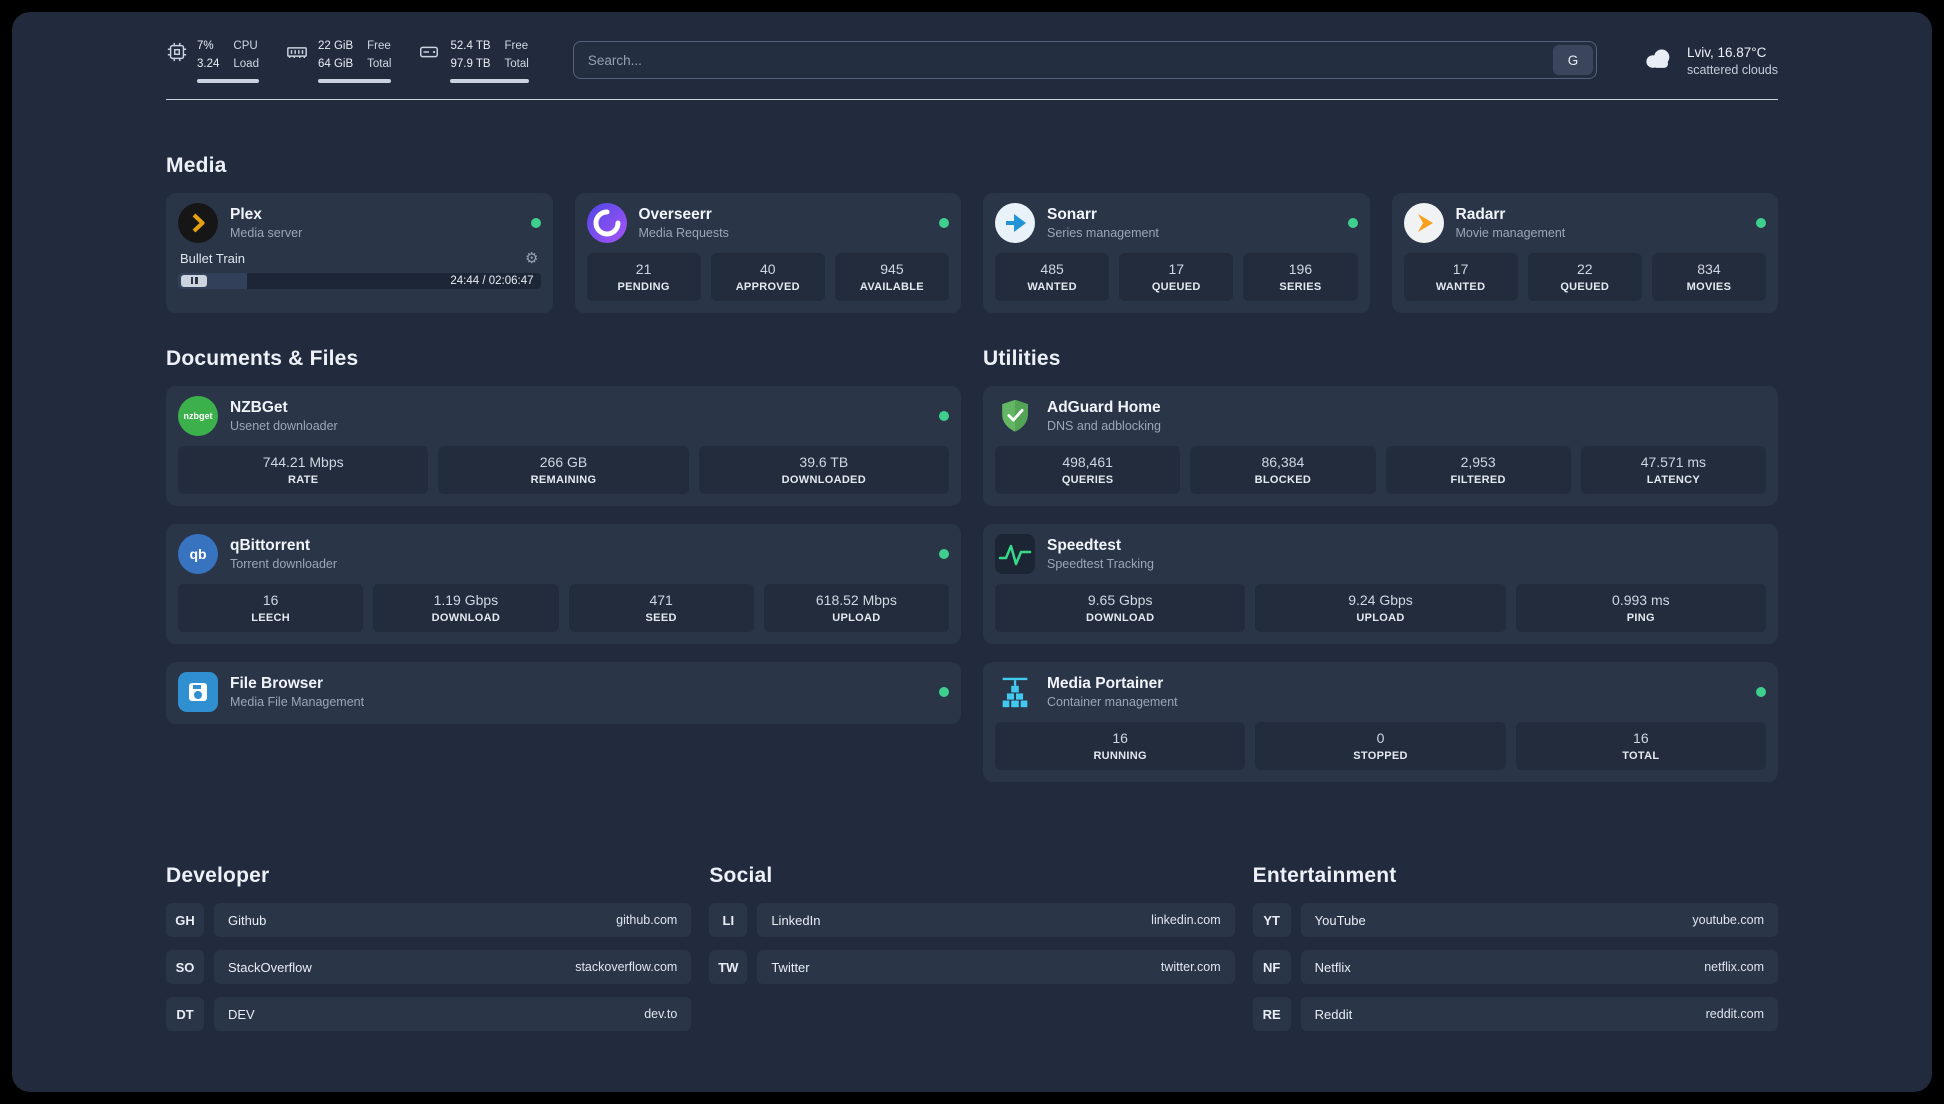  What do you see at coordinates (1726, 53) in the screenshot?
I see `weather-location: Lviv, 16.87°C` at bounding box center [1726, 53].